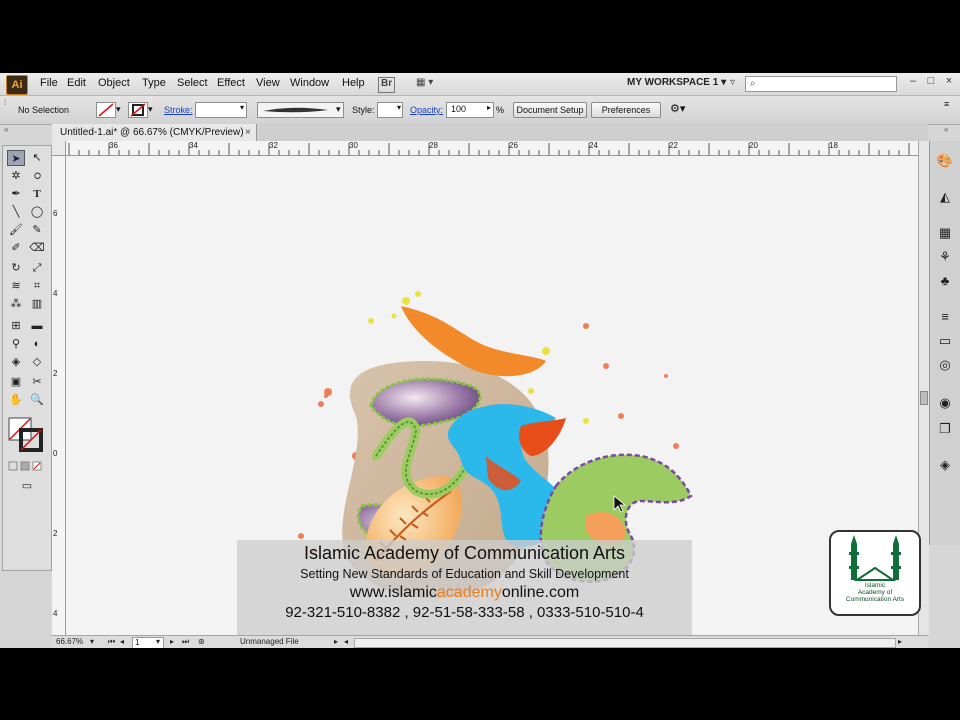 Image resolution: width=960 pixels, height=720 pixels. I want to click on collapse-panel-icon: «, so click(6, 129).